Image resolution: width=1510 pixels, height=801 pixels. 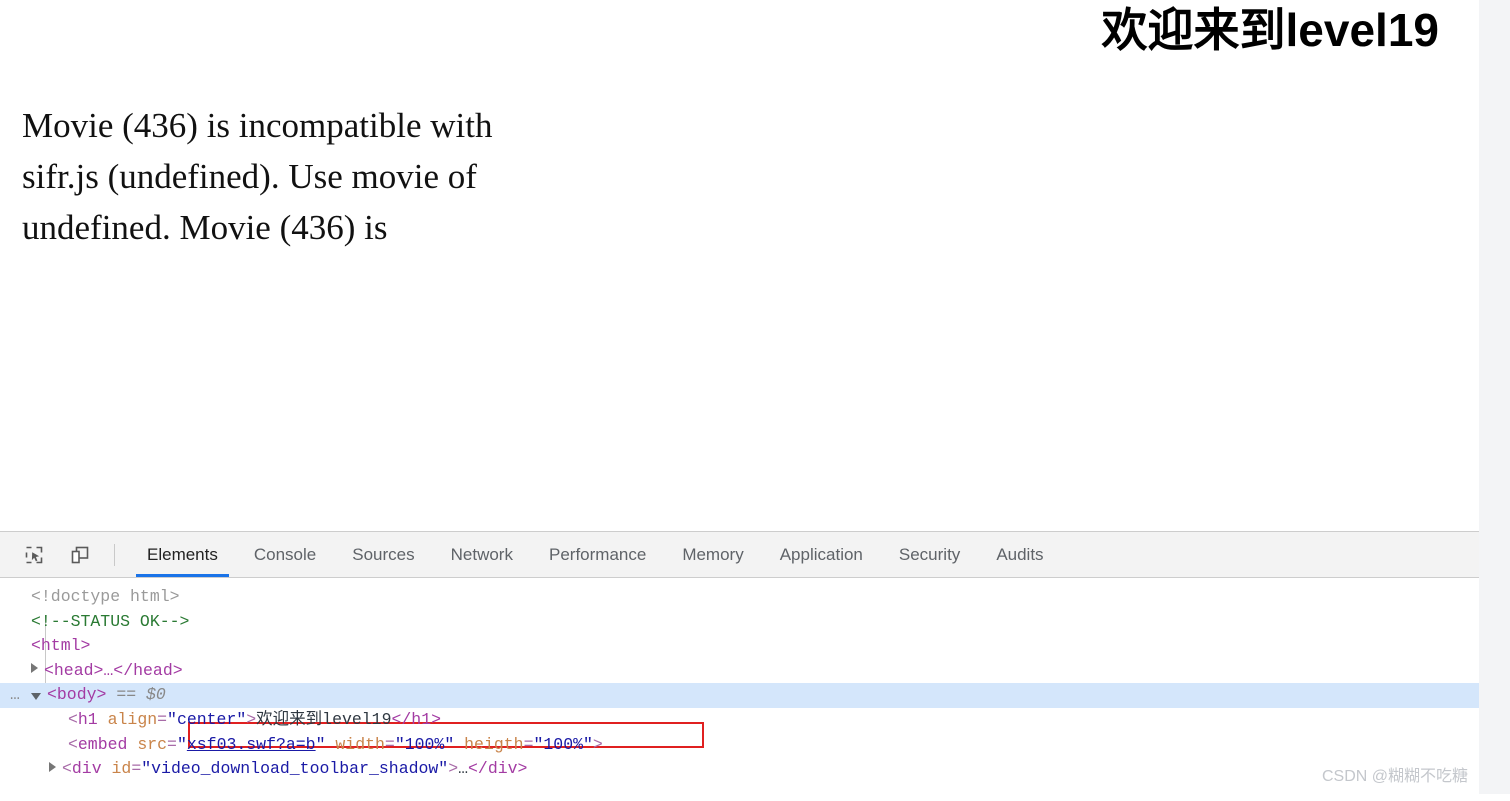 What do you see at coordinates (424, 744) in the screenshot?
I see `embed-width-value: "100%"` at bounding box center [424, 744].